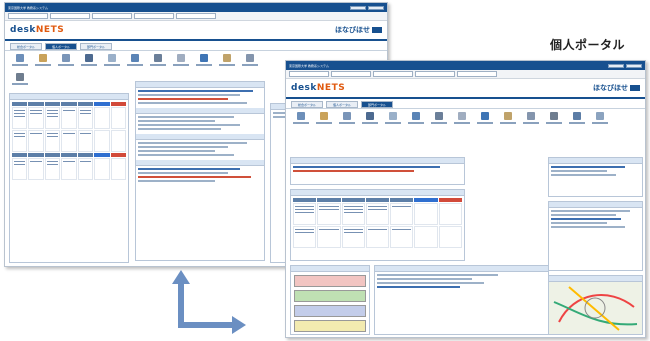  Describe the element at coordinates (377, 171) in the screenshot. I see `front-news-panel` at that location.